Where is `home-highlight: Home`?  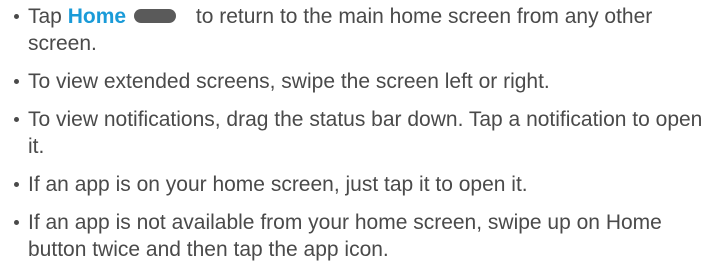
home-highlight: Home is located at coordinates (97, 16).